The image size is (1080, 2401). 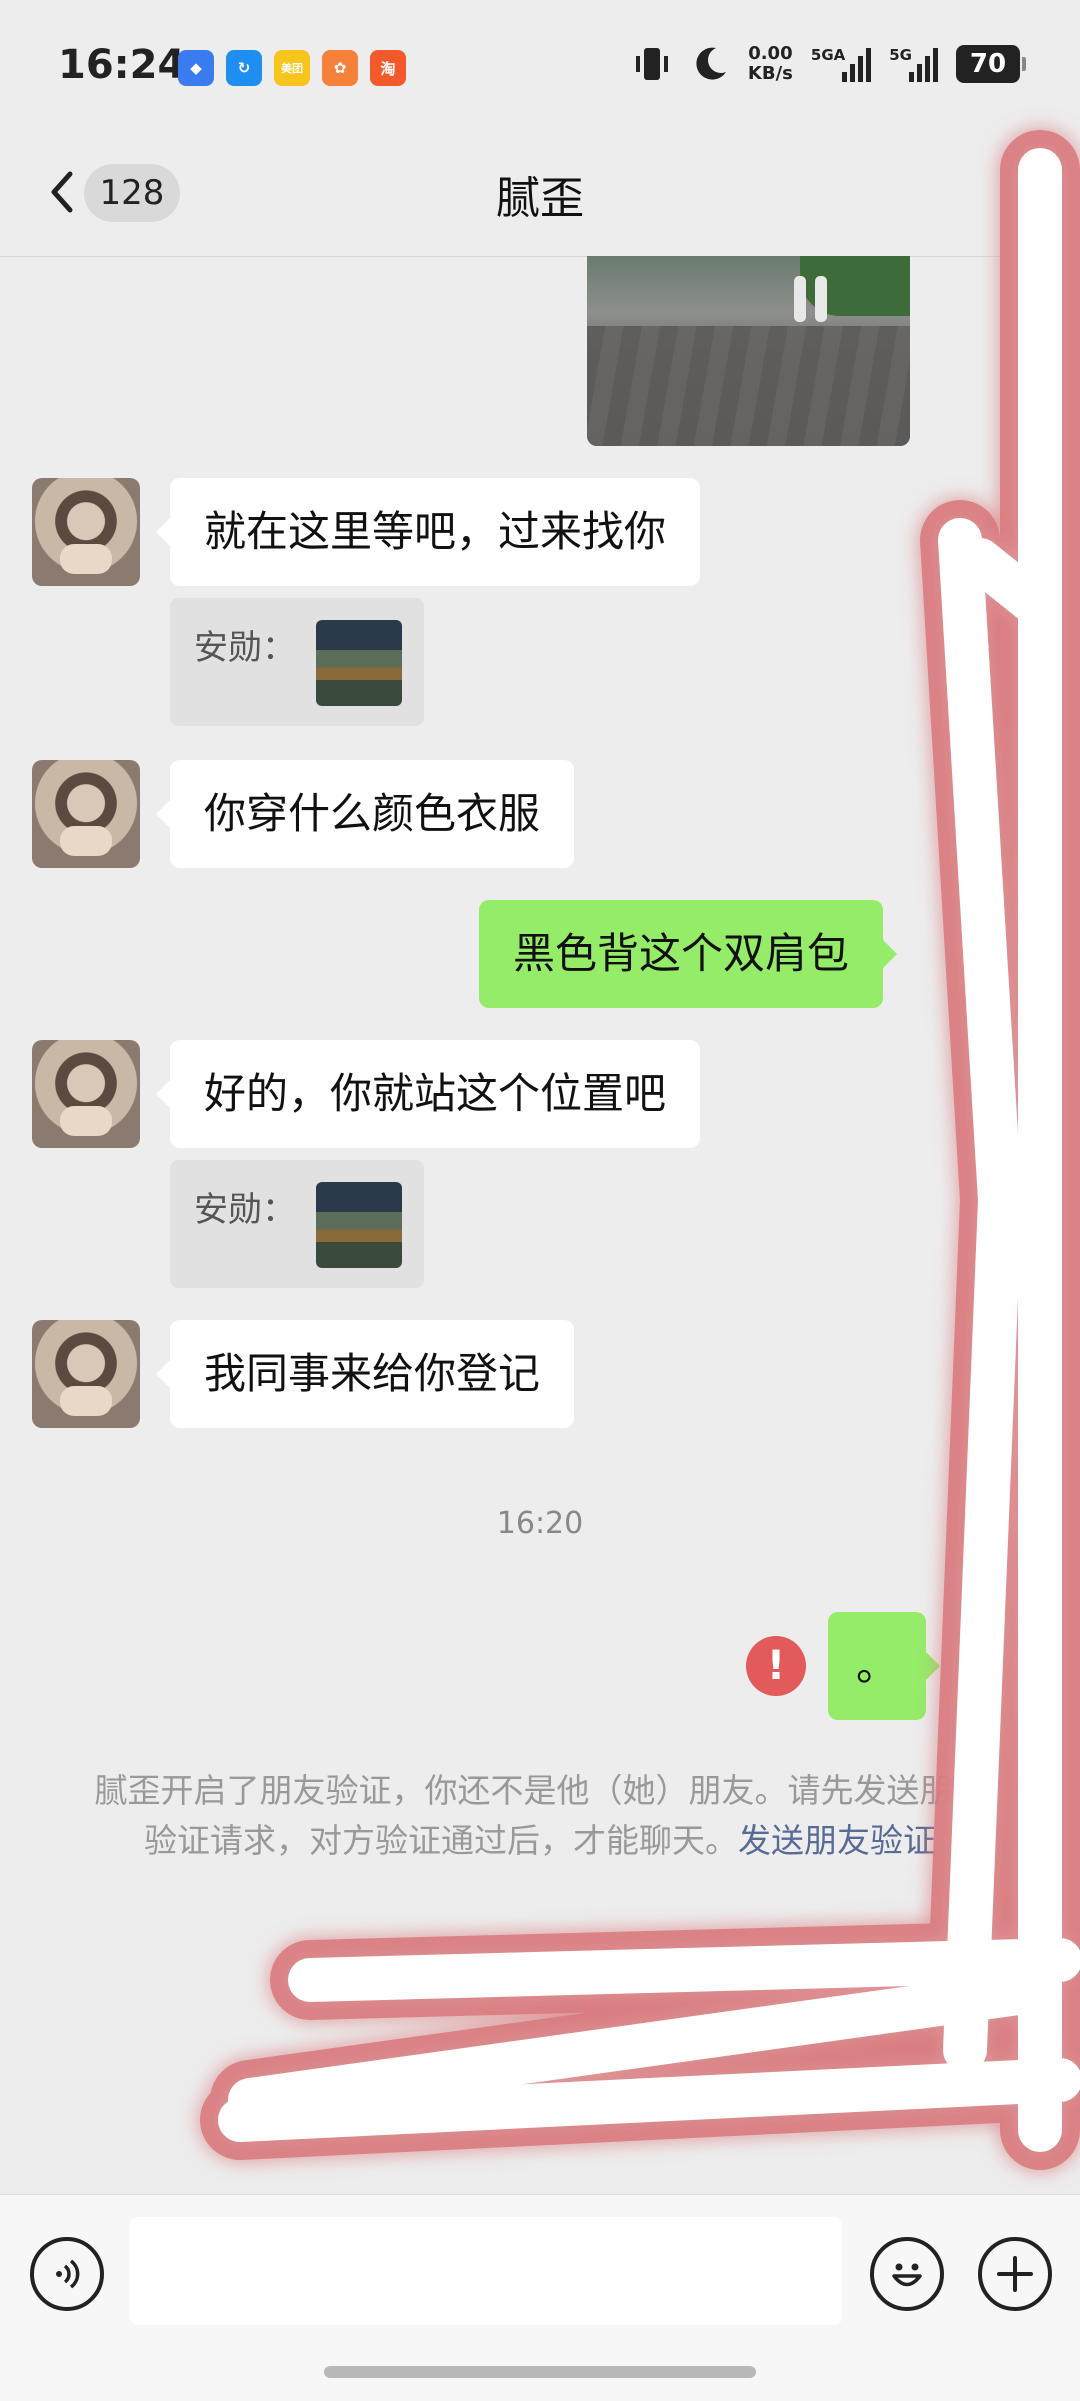 I want to click on signal-5ga: 5GA, so click(x=841, y=64).